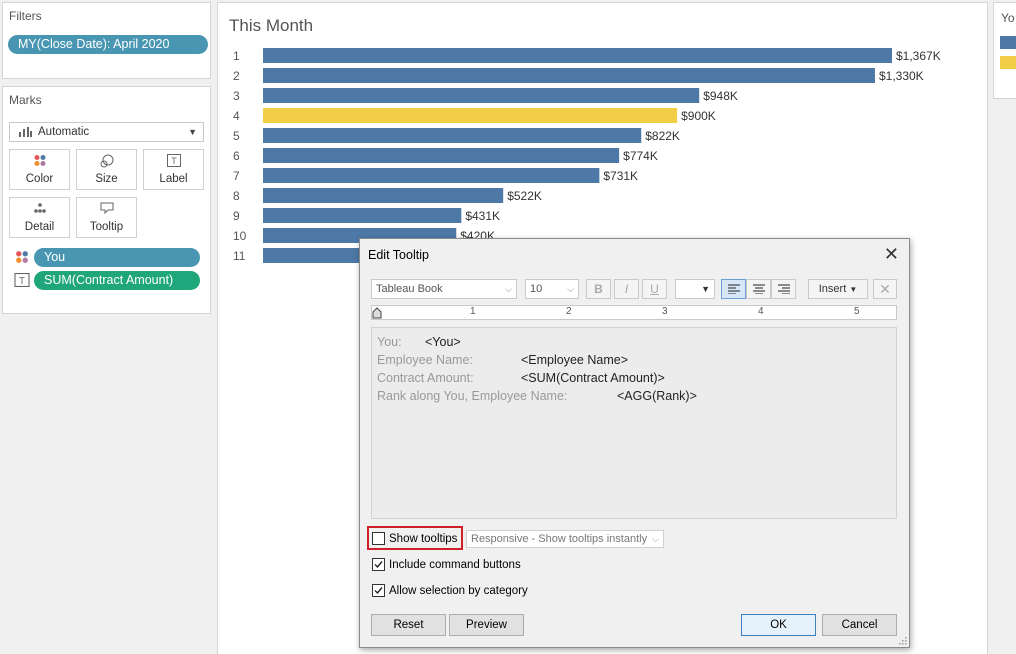  Describe the element at coordinates (559, 539) in the screenshot. I see `responsive-value: Responsive - Show tooltips instantly` at that location.